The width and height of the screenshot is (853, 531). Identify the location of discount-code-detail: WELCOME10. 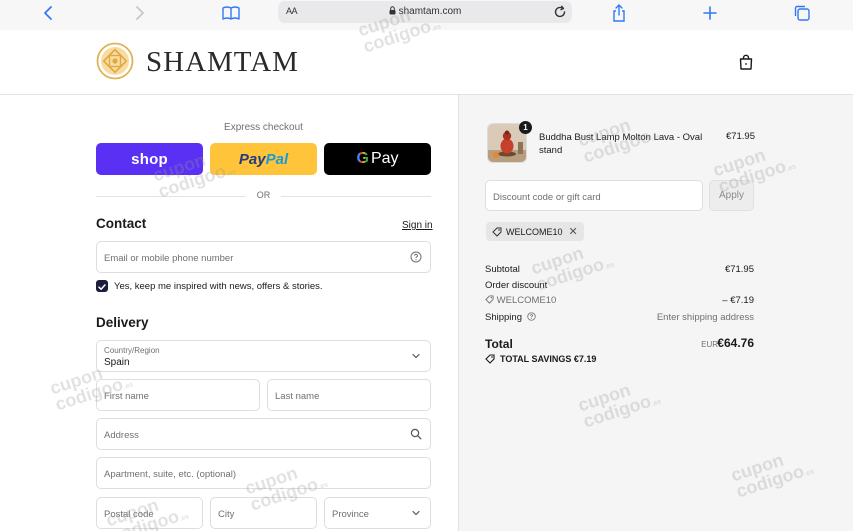
(520, 300).